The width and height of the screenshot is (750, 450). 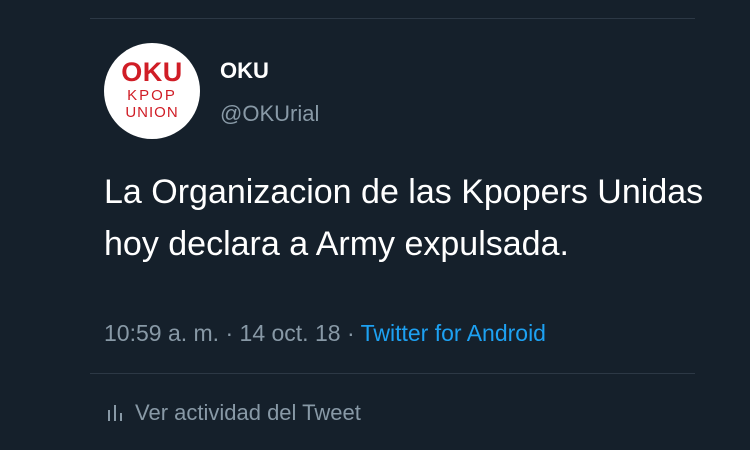 What do you see at coordinates (269, 114) in the screenshot?
I see `user-handle: @OKUrial` at bounding box center [269, 114].